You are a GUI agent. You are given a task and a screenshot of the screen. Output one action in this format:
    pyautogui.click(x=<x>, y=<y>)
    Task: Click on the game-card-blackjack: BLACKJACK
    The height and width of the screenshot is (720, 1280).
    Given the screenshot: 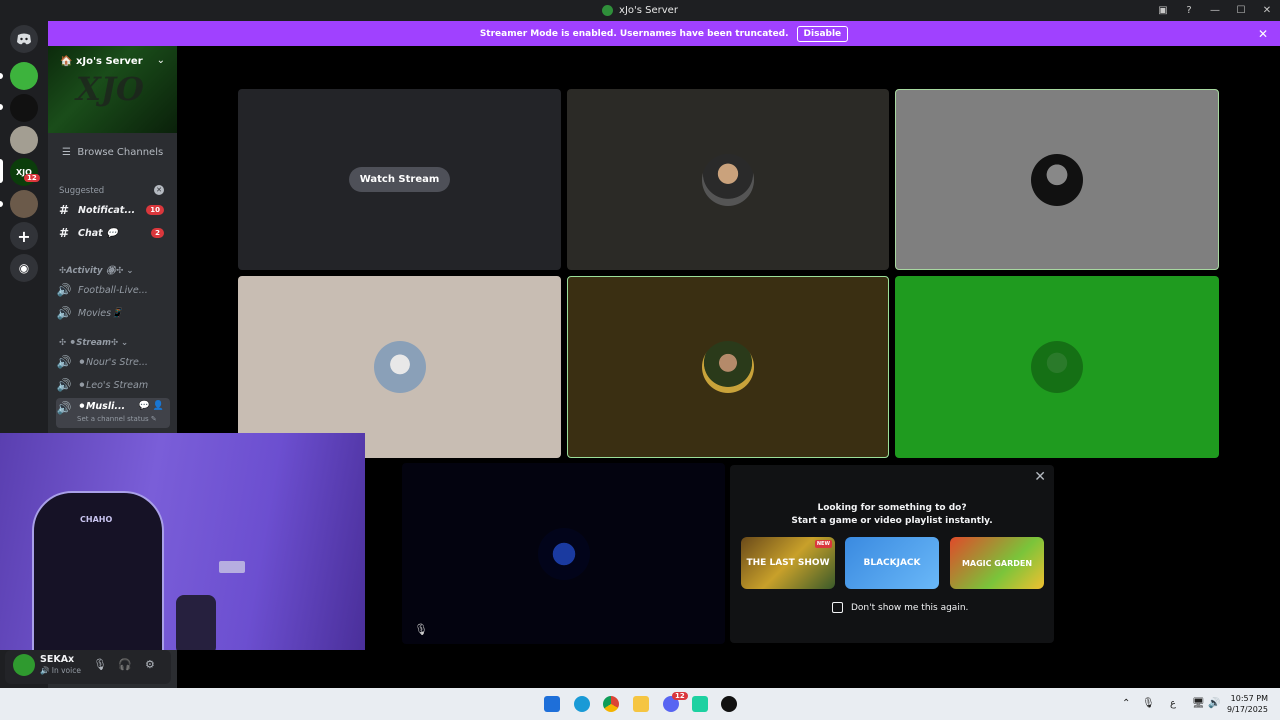 What is the action you would take?
    pyautogui.click(x=892, y=563)
    